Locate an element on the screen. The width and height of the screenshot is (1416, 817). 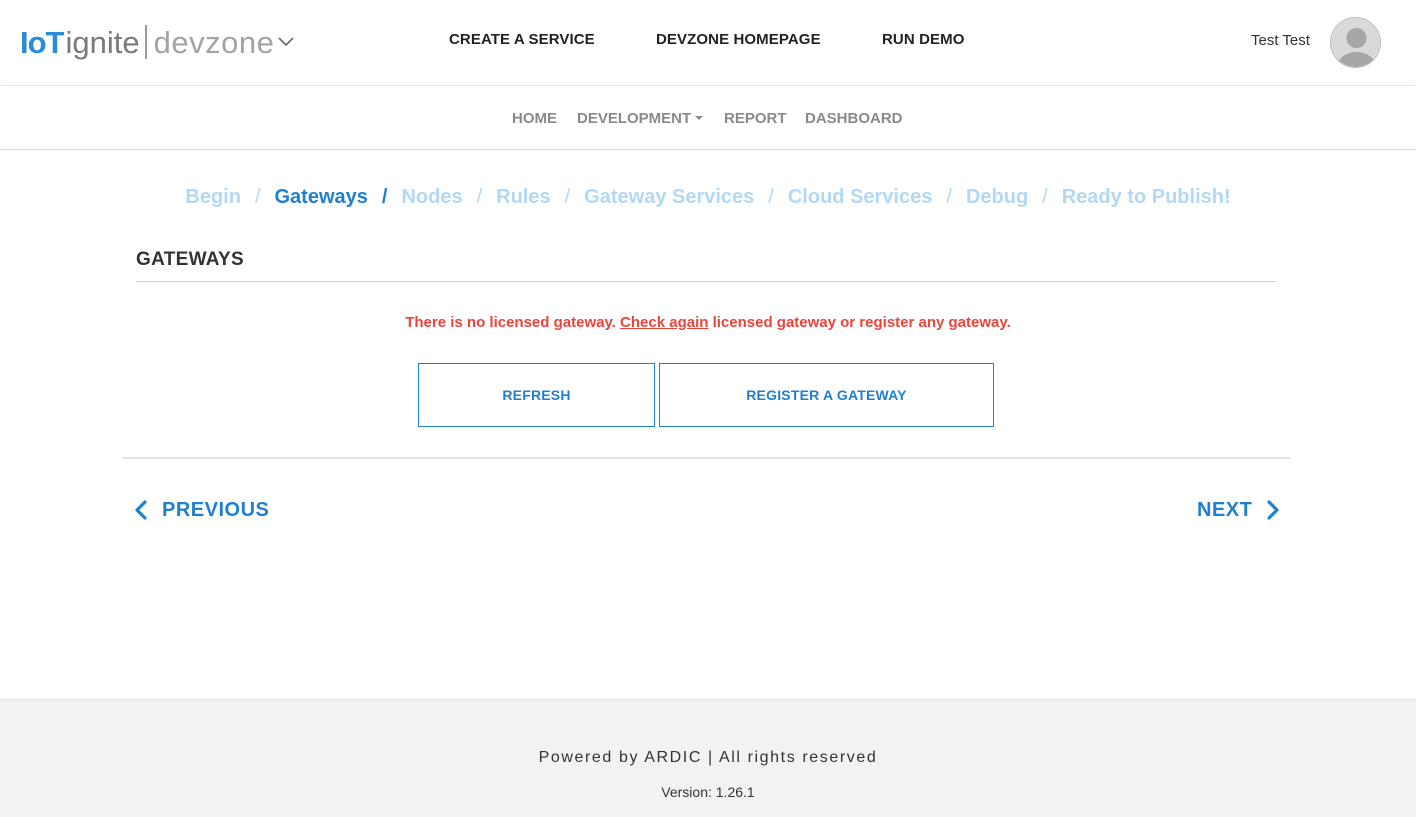
nav-development: DEVELOPMENT is located at coordinates (640, 118).